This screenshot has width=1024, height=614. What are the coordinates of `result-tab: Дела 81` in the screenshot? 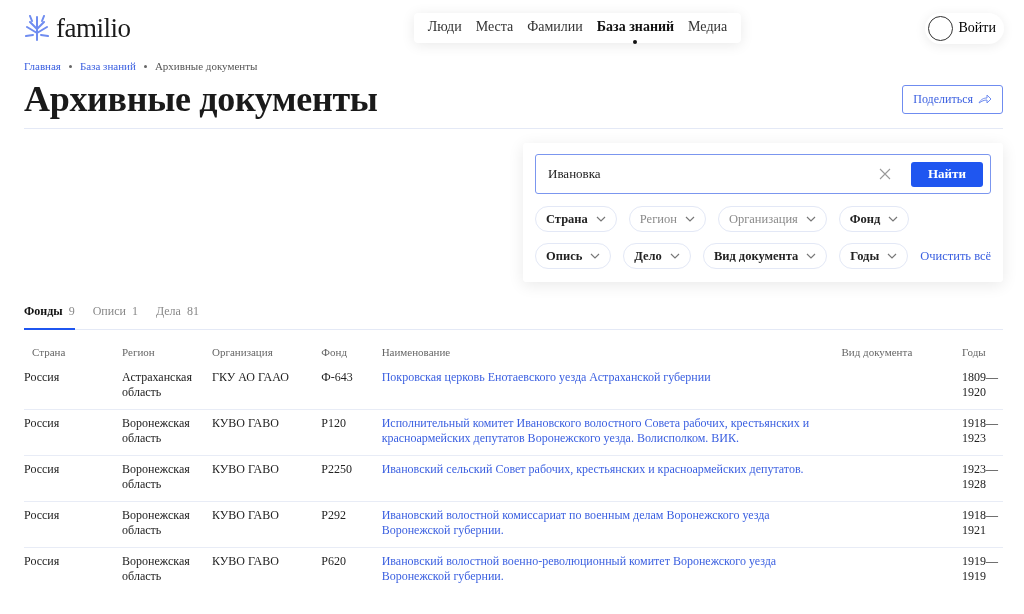 It's located at (177, 317).